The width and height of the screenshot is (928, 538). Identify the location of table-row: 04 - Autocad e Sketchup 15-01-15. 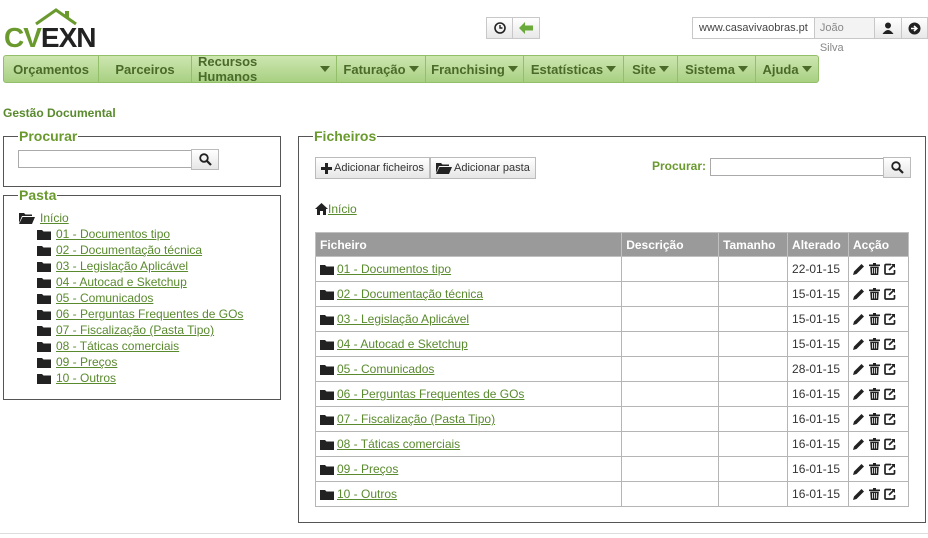
(611, 344).